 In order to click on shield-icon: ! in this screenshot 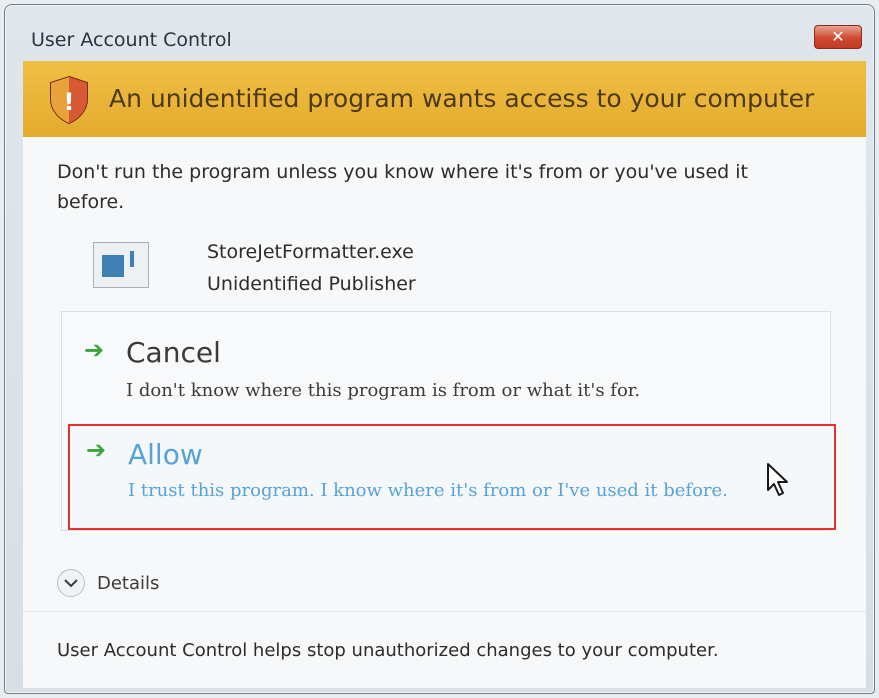, I will do `click(69, 100)`.